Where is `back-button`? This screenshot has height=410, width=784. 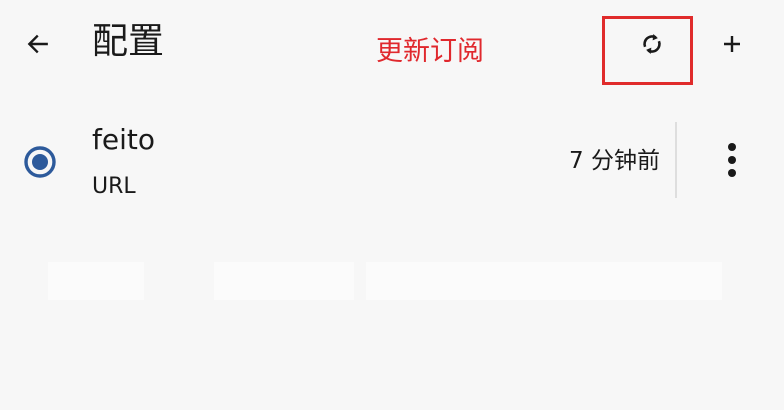 back-button is located at coordinates (38, 44).